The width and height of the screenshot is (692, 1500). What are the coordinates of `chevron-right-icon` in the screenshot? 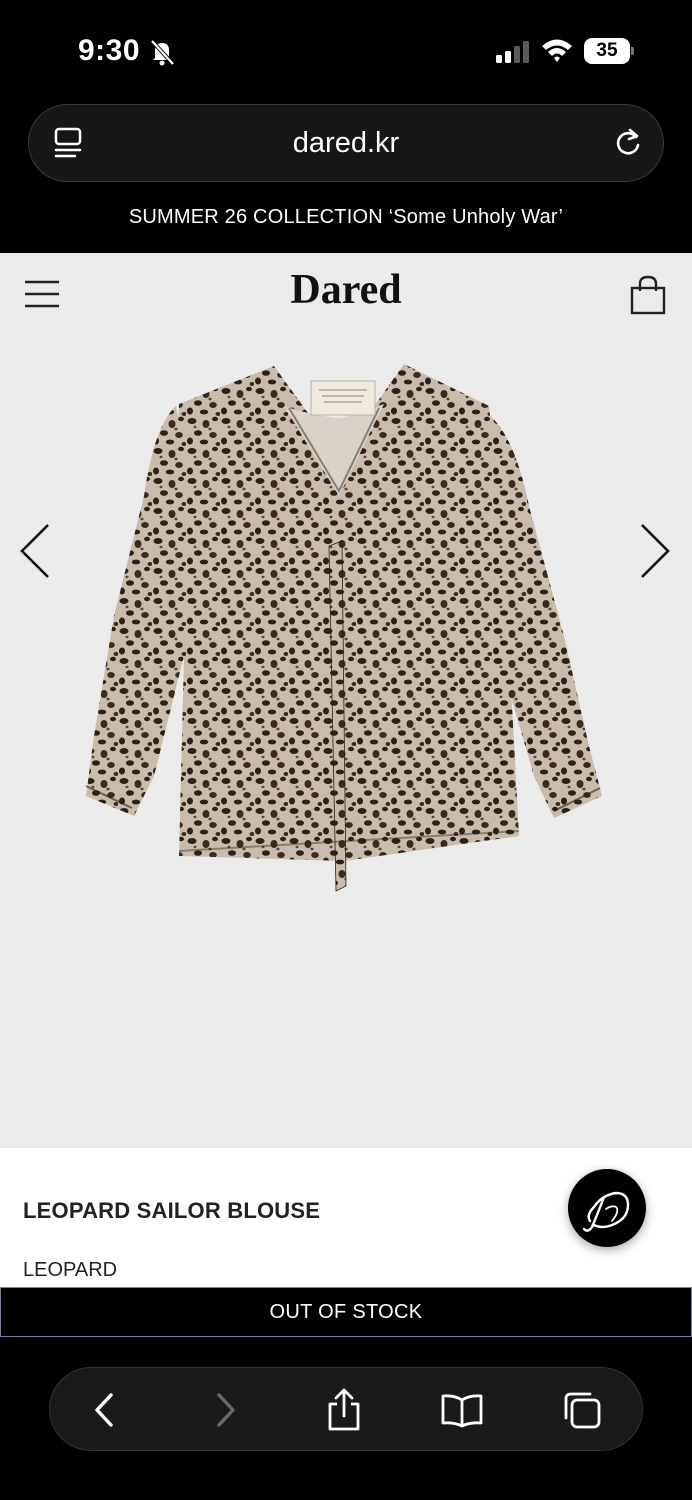 It's located at (655, 551).